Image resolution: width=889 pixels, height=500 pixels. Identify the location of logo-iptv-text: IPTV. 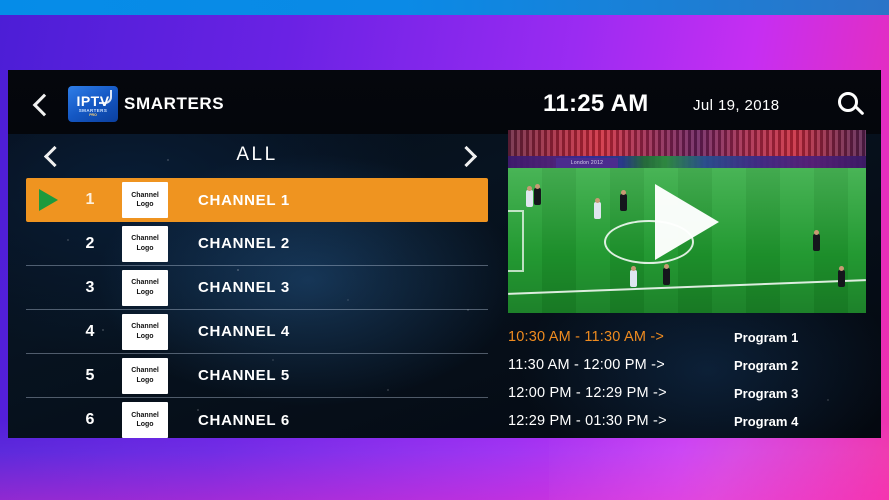
(93, 101).